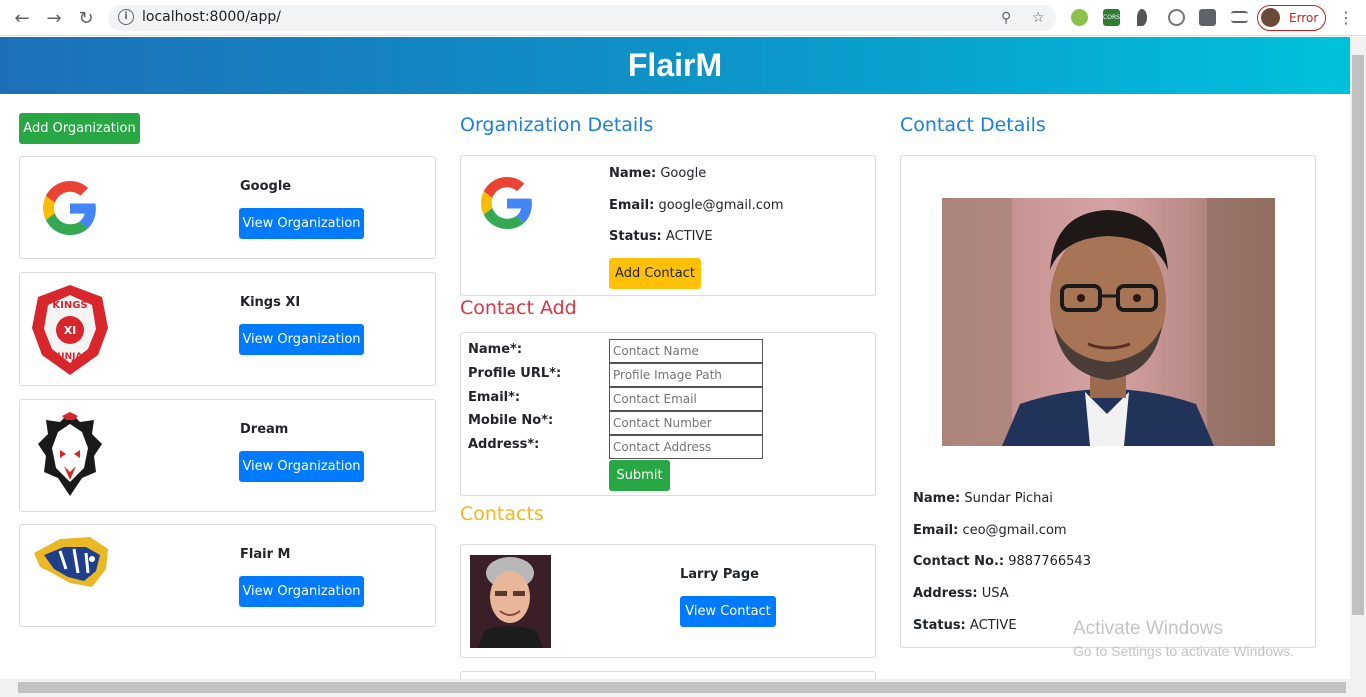 The width and height of the screenshot is (1366, 697). What do you see at coordinates (504, 444) in the screenshot?
I see `address-field-label: Address*:` at bounding box center [504, 444].